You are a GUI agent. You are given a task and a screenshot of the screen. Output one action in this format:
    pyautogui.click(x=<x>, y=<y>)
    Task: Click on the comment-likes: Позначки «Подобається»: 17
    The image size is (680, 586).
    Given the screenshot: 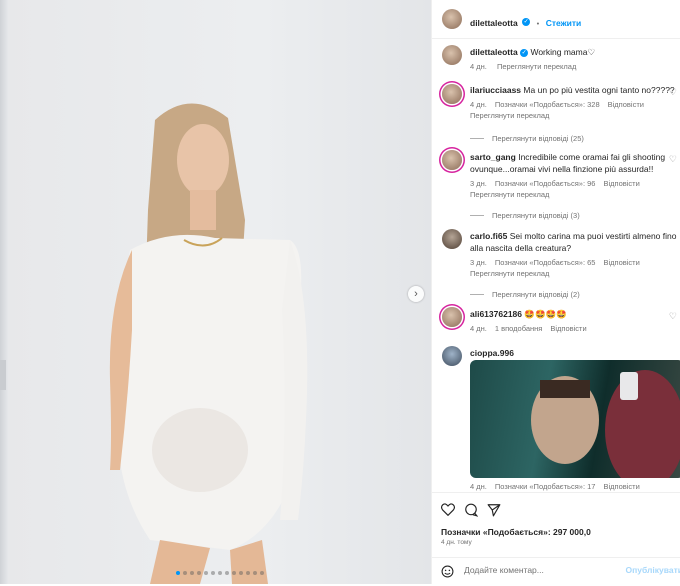 What is the action you would take?
    pyautogui.click(x=545, y=486)
    